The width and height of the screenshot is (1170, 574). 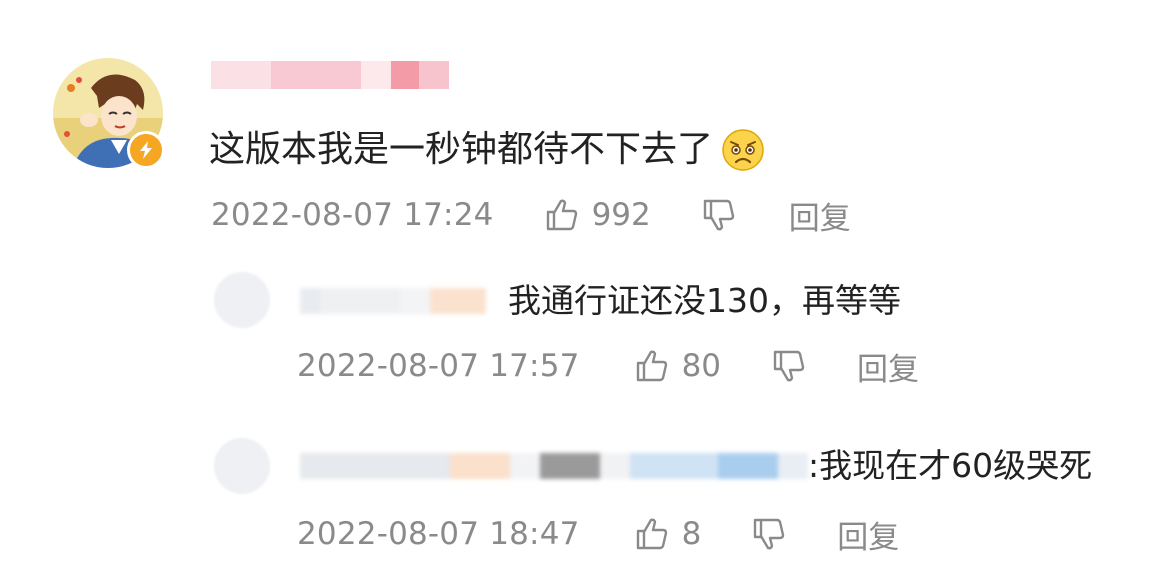 What do you see at coordinates (330, 75) in the screenshot?
I see `username-redacted` at bounding box center [330, 75].